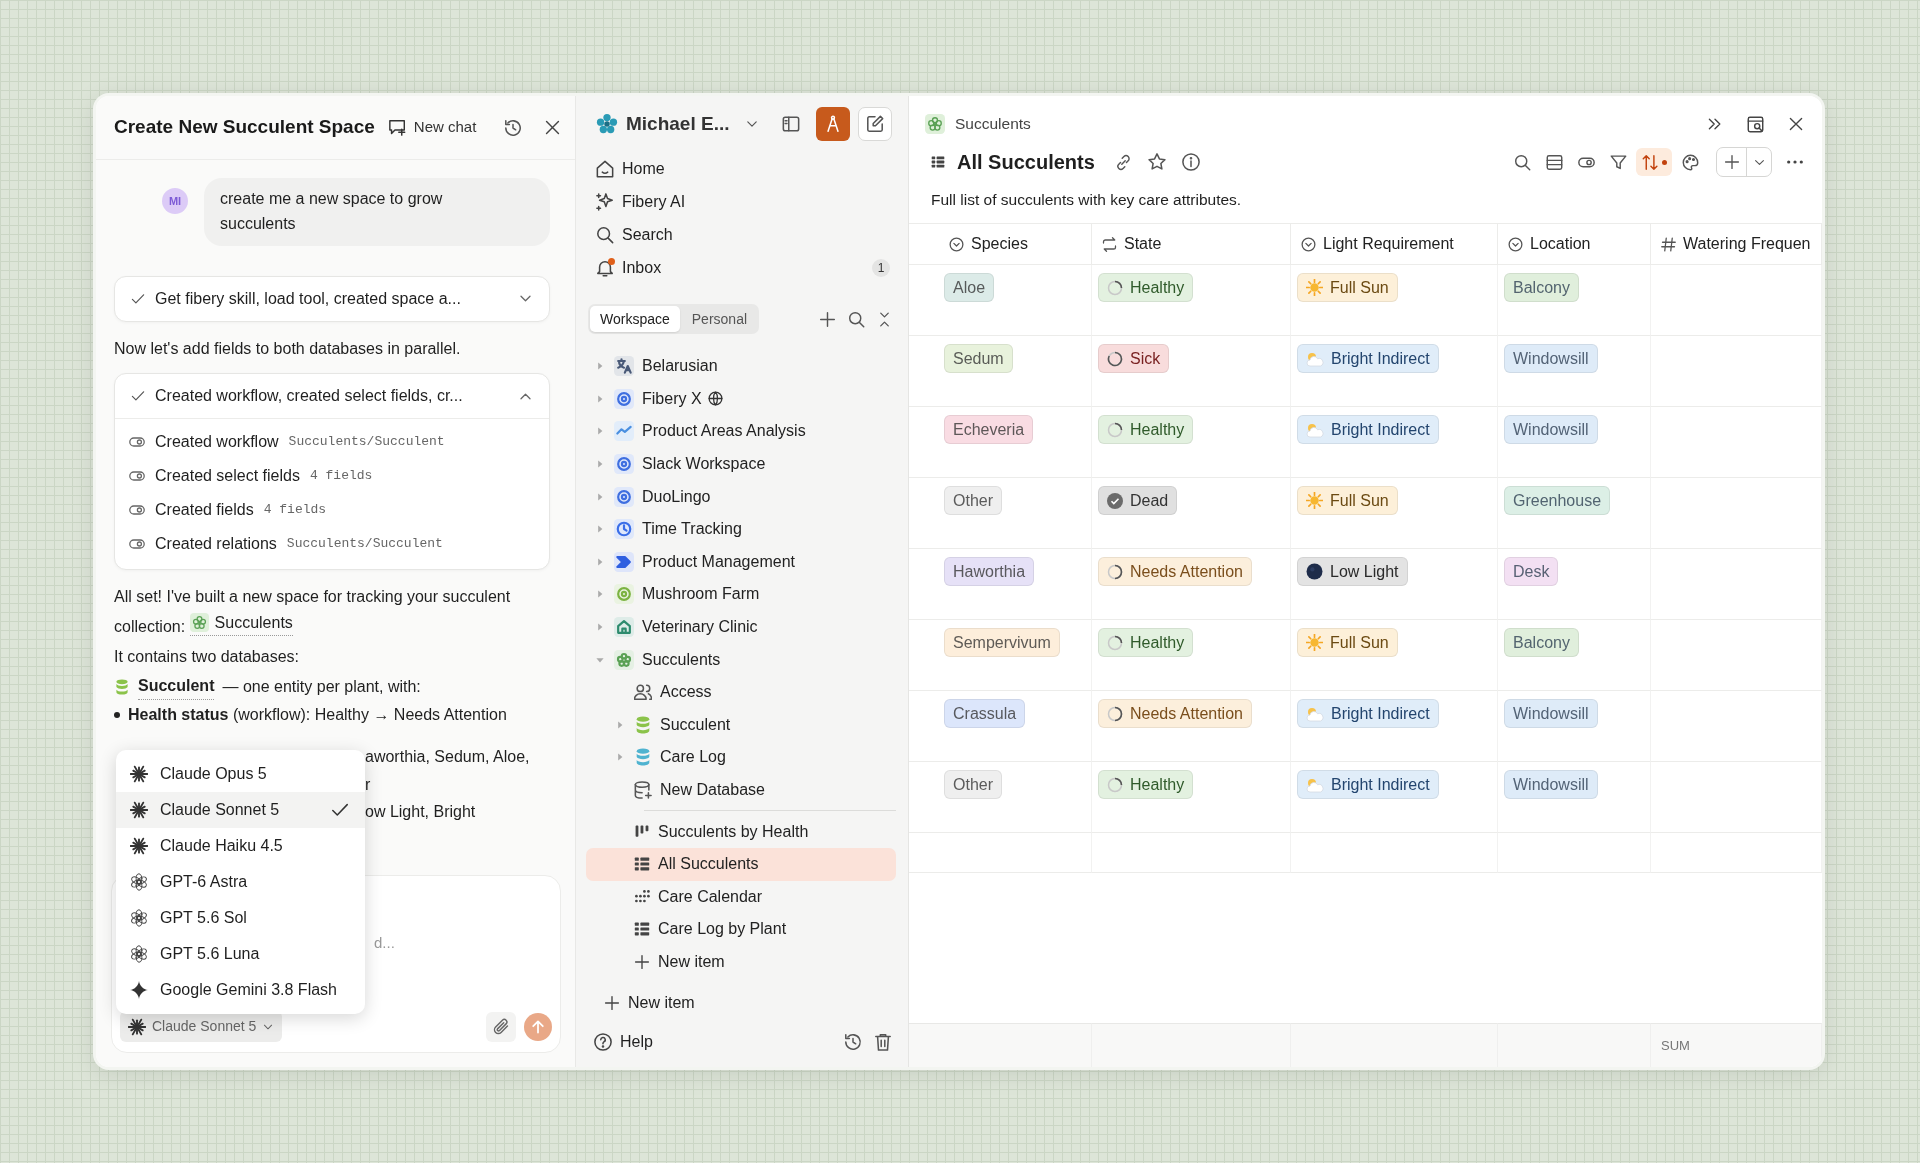 The width and height of the screenshot is (1920, 1163). Describe the element at coordinates (1002, 643) in the screenshot. I see `species-tag: Sempervivum` at that location.